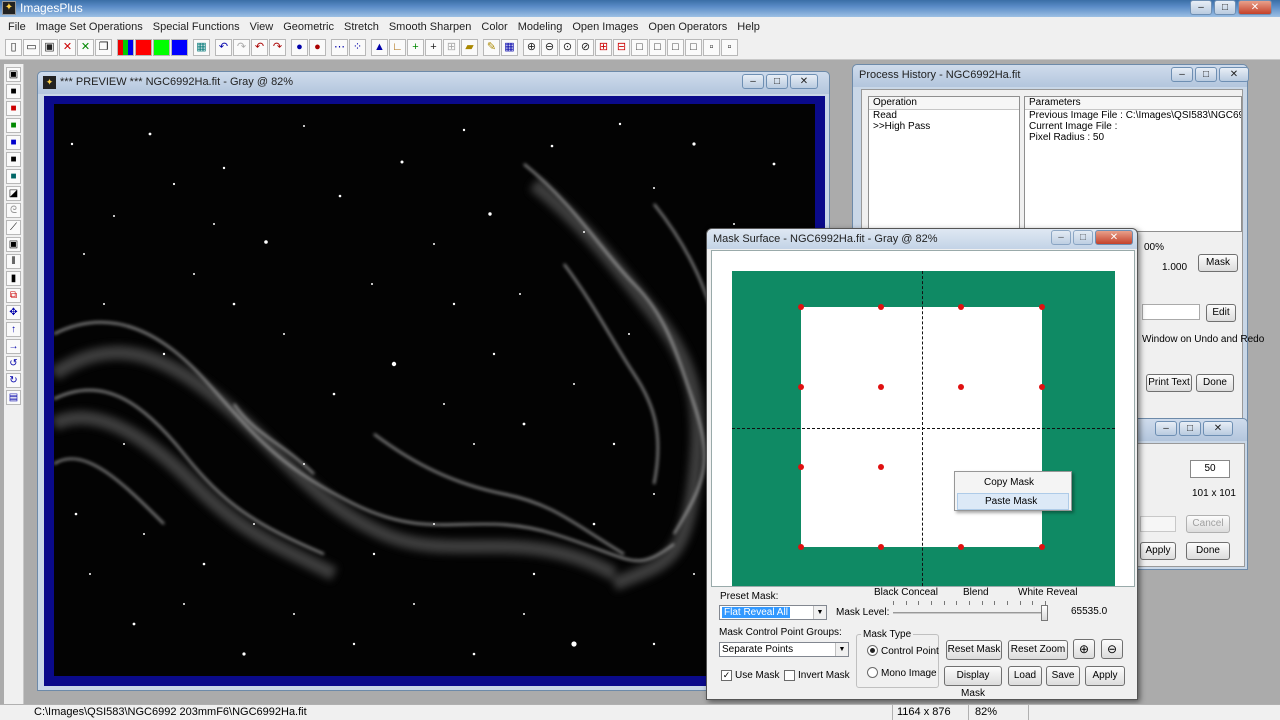  I want to click on image-info-icon: ▰, so click(469, 47).